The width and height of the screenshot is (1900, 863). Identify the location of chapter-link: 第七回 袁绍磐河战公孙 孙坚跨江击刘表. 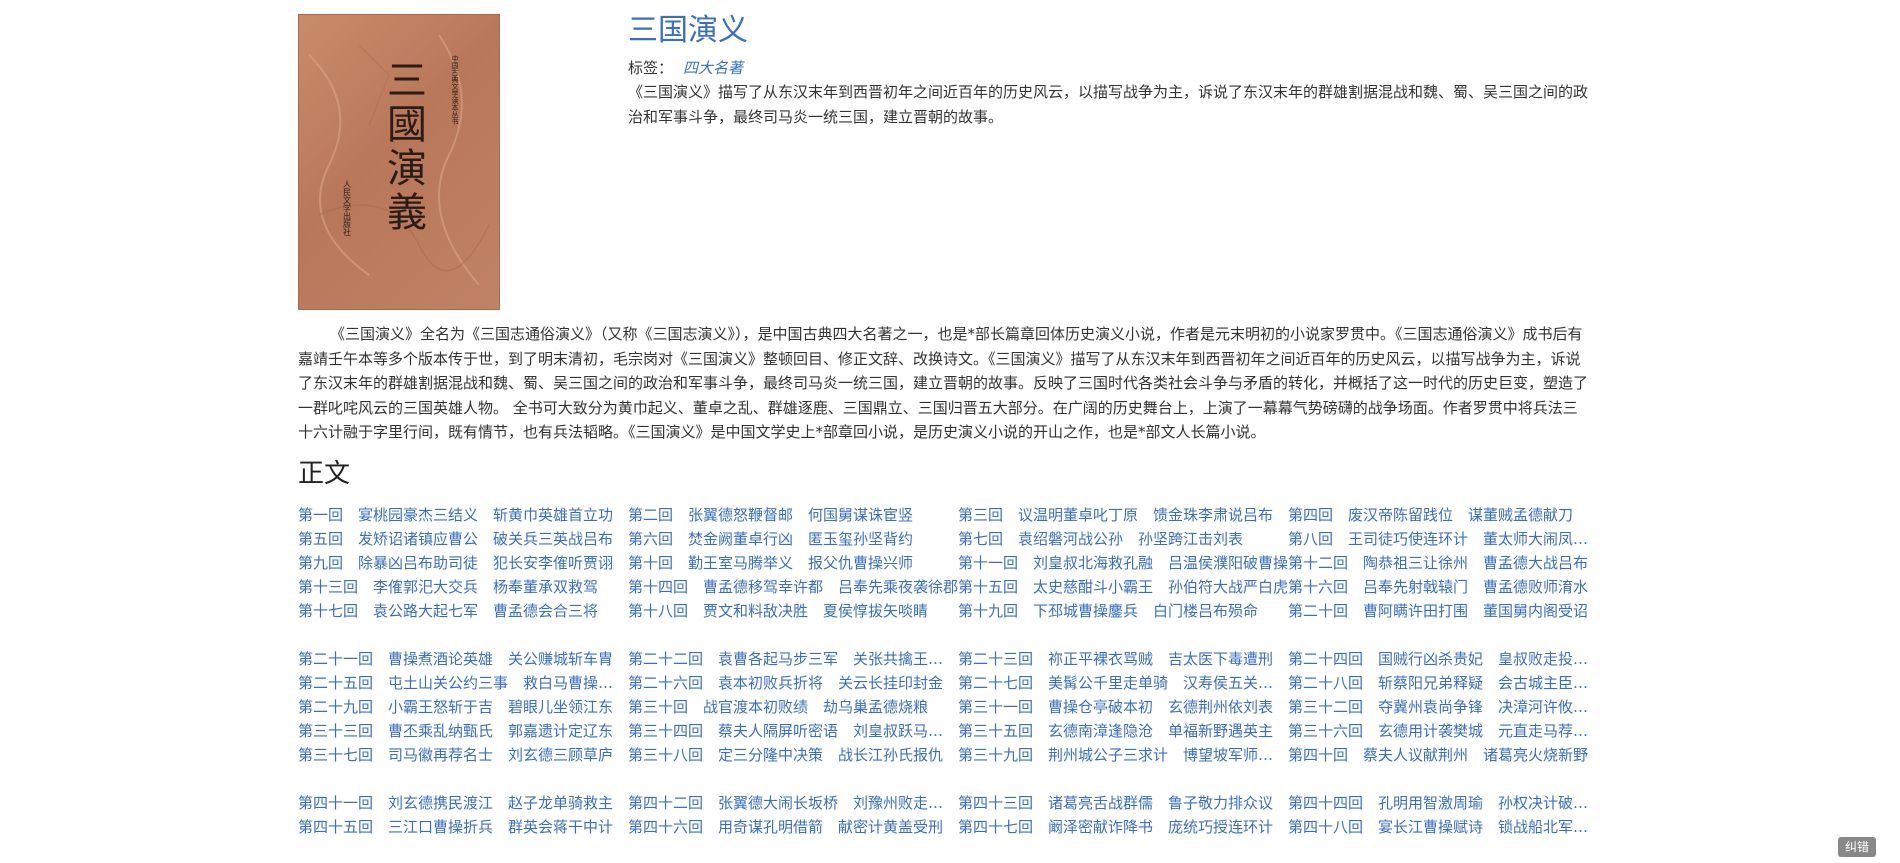
(1123, 539).